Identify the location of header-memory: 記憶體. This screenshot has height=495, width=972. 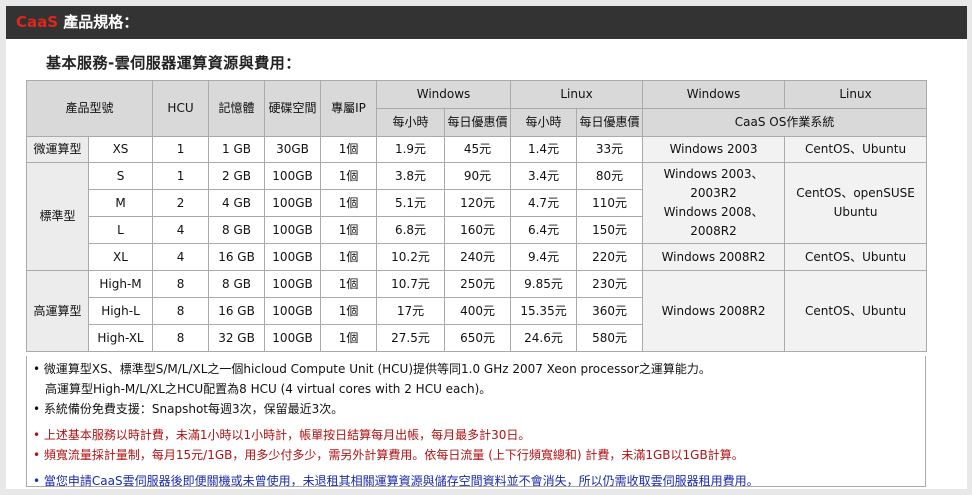
(237, 108).